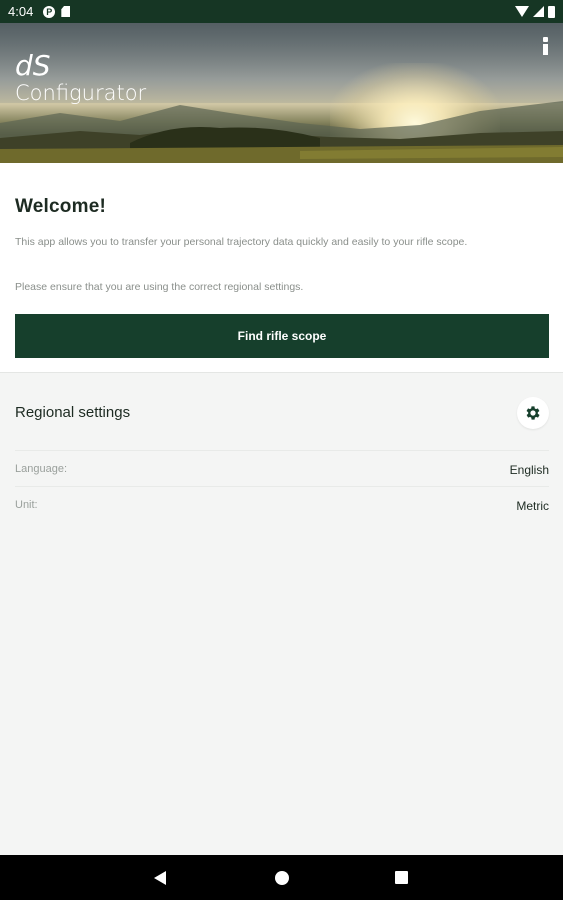  Describe the element at coordinates (551, 11) in the screenshot. I see `battery-icon` at that location.